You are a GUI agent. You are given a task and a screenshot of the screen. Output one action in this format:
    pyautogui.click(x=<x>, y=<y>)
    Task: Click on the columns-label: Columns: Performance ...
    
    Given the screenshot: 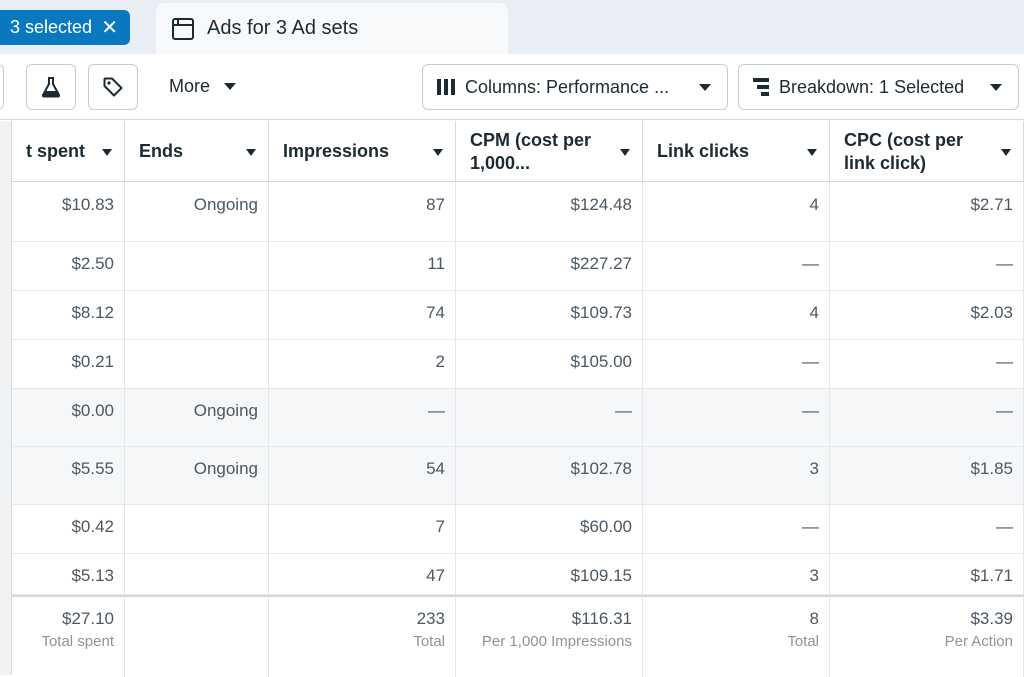 What is the action you would take?
    pyautogui.click(x=567, y=86)
    